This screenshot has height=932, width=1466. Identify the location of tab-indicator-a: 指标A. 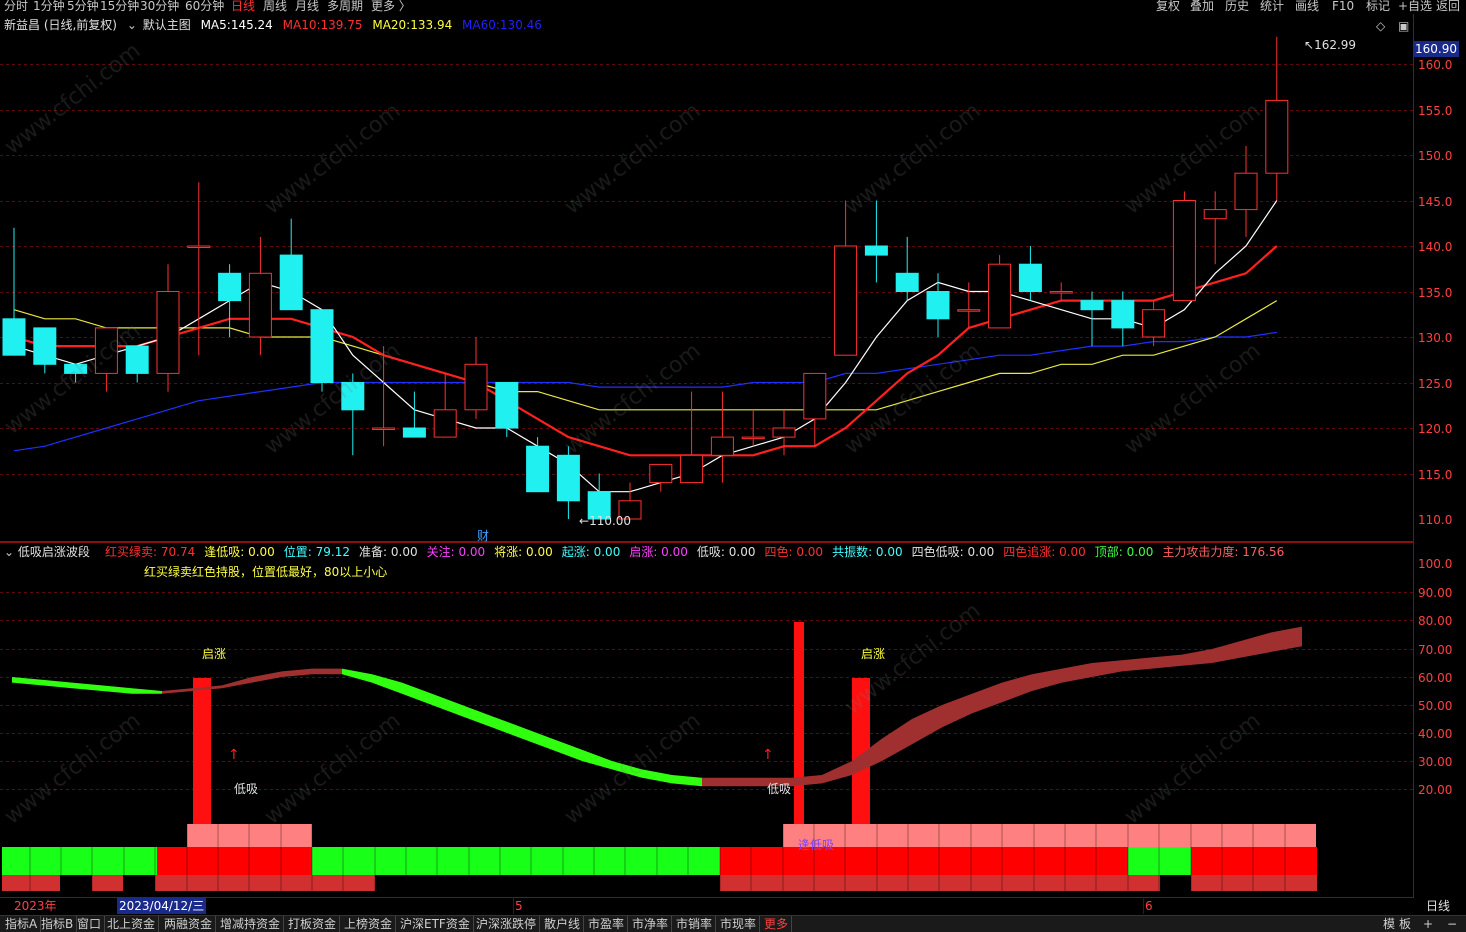
(22, 924).